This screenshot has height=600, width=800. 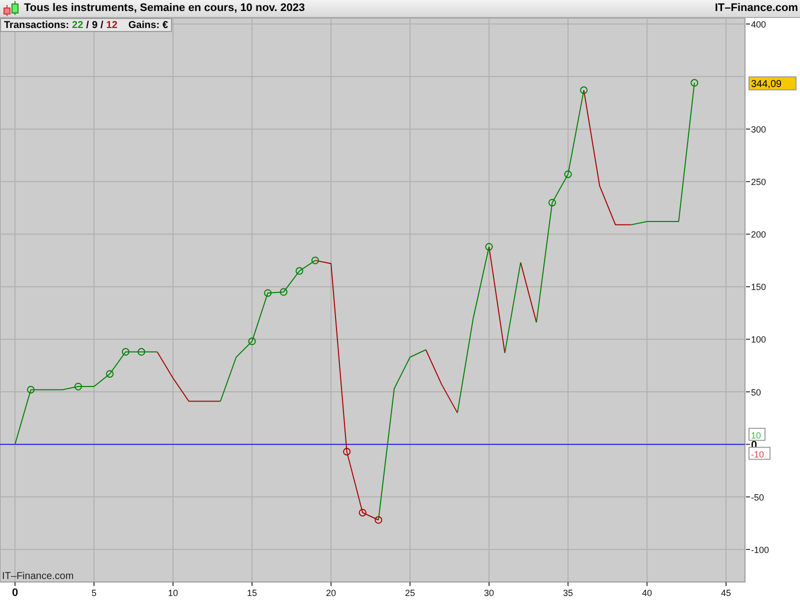 What do you see at coordinates (757, 434) in the screenshot?
I see `threshold-badge: 10` at bounding box center [757, 434].